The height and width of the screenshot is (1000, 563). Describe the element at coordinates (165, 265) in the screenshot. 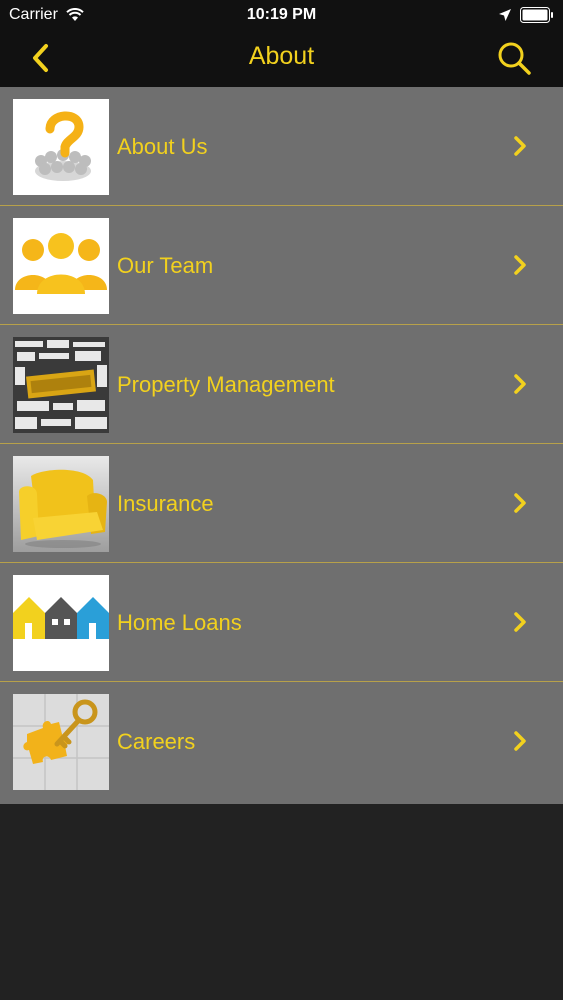

I see `menu-item-label: Our Team` at that location.